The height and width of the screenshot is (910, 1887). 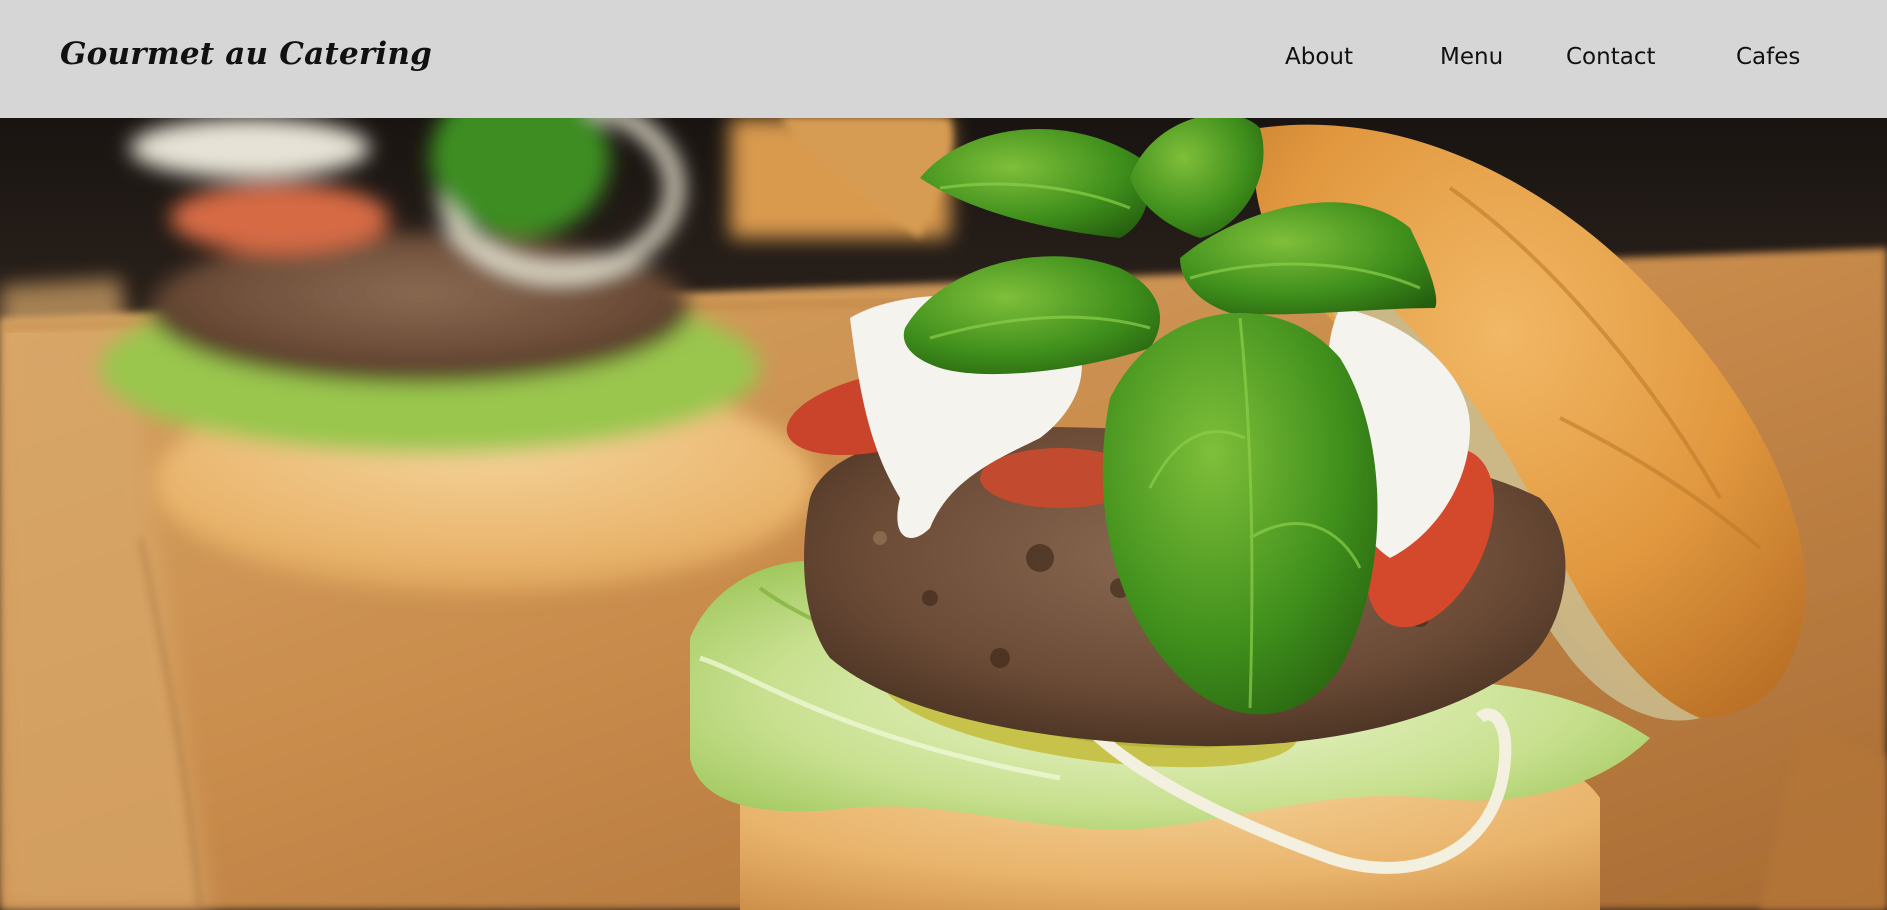 What do you see at coordinates (246, 54) in the screenshot?
I see `brand-logo: Gourmet au Catering` at bounding box center [246, 54].